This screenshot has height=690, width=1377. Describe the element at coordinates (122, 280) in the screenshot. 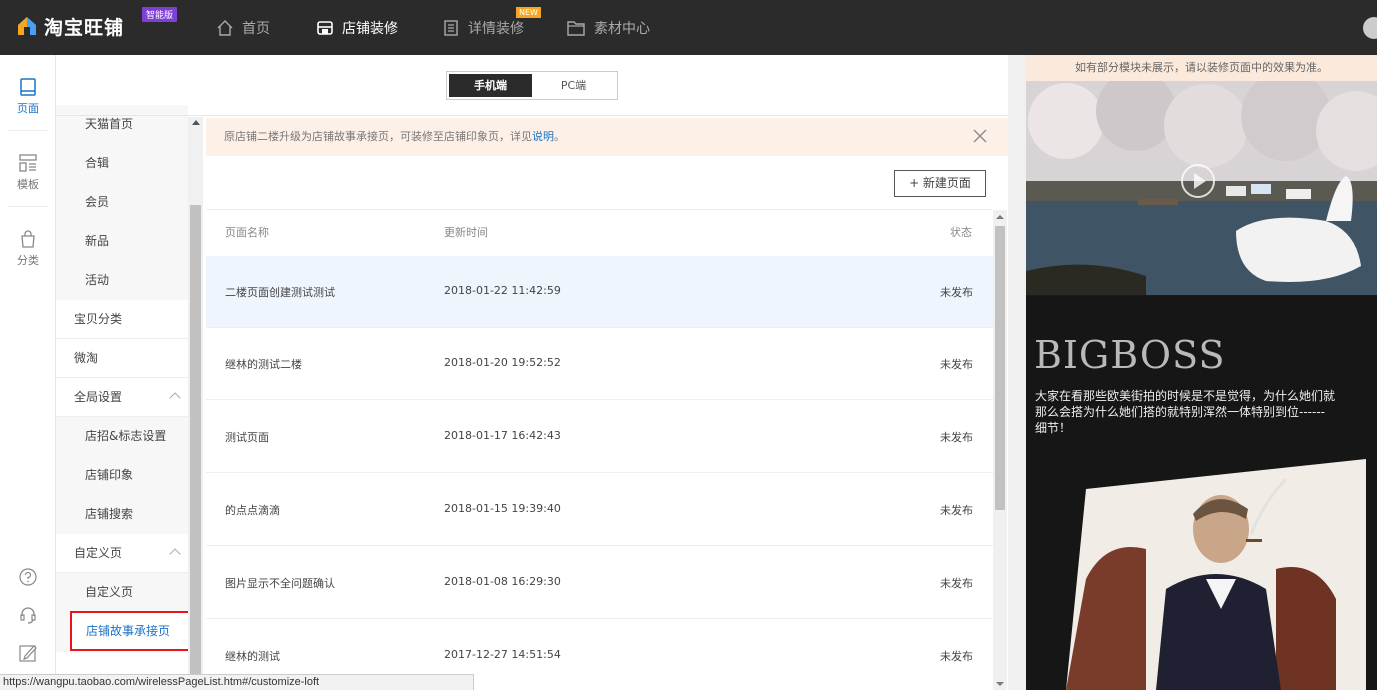

I see `subnav-item-activity: 活动` at that location.